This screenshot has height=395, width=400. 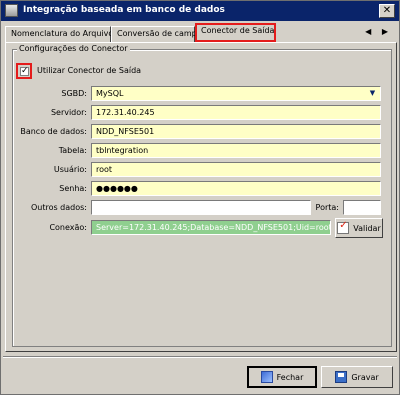 I want to click on fechar-button: Fechar, so click(x=282, y=377).